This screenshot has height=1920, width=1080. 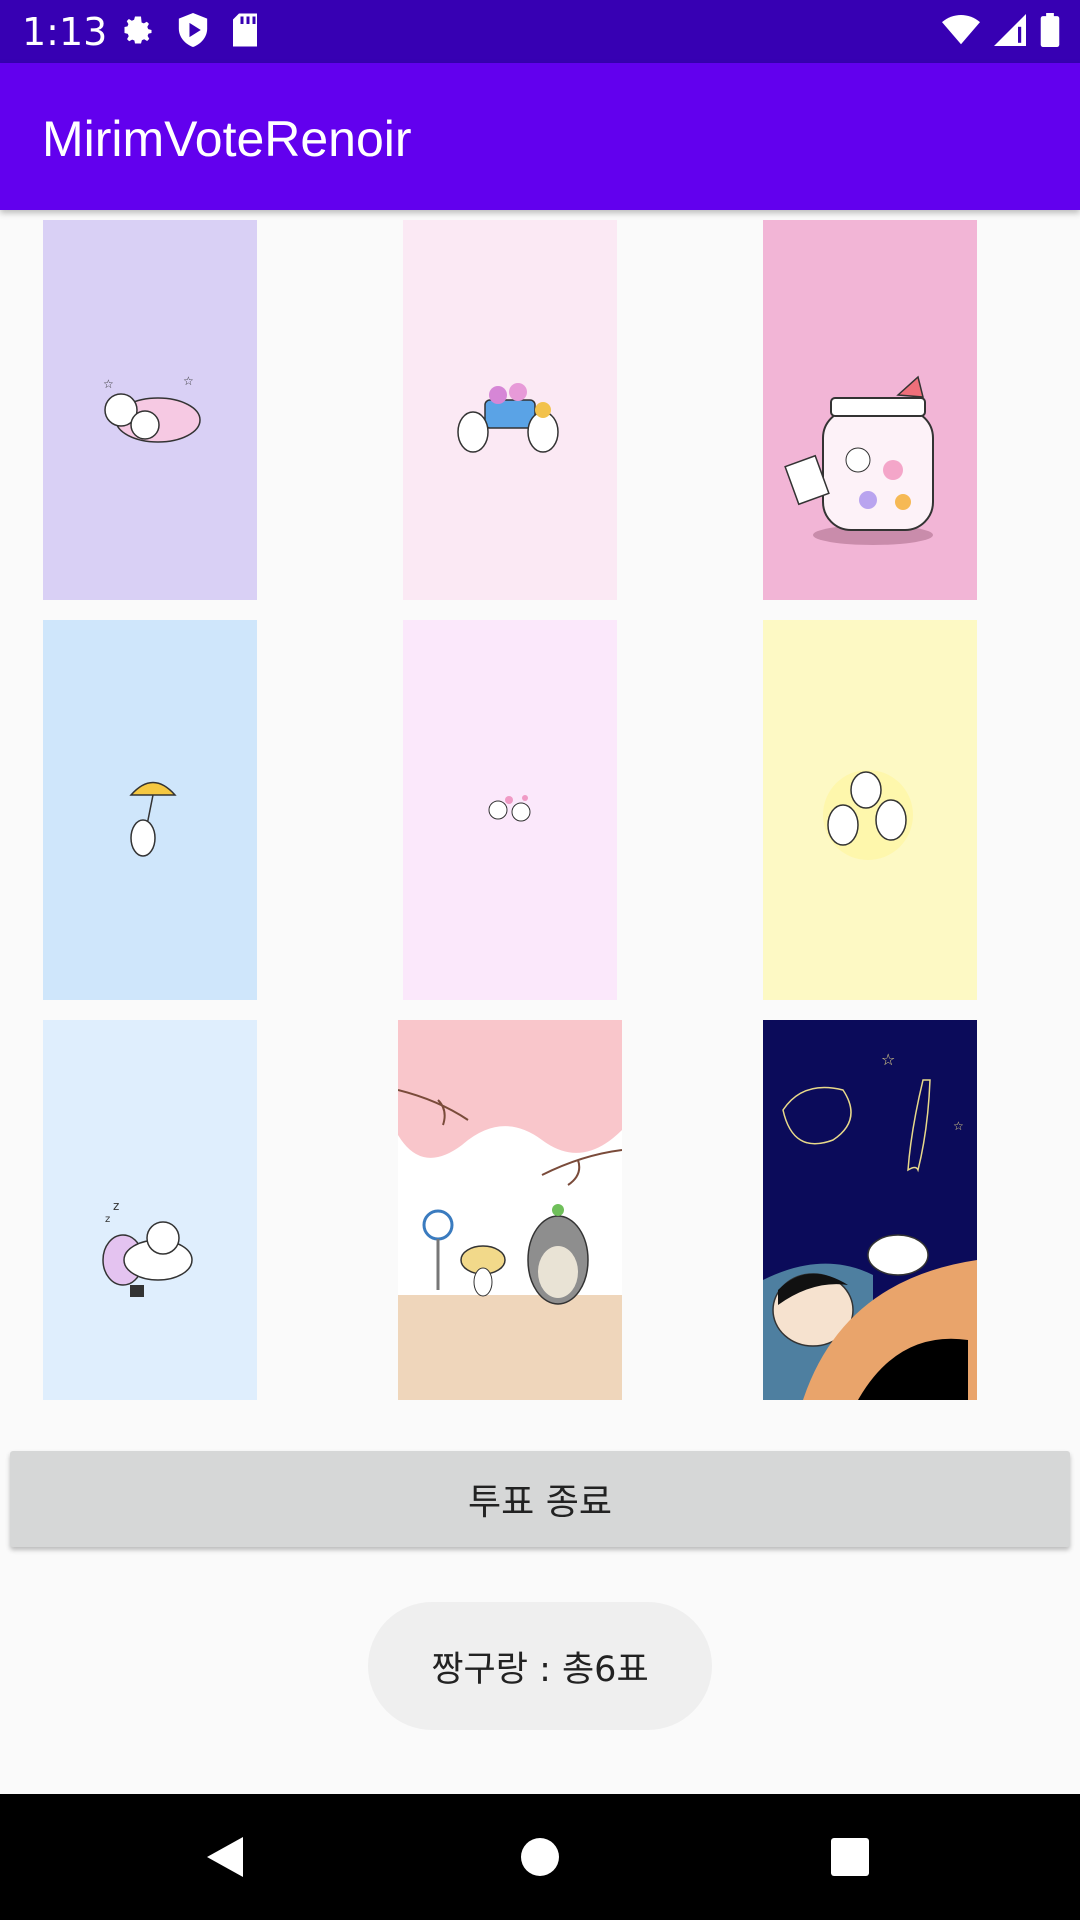 What do you see at coordinates (150, 410) in the screenshot?
I see `vote-image-1: ☆ ☆` at bounding box center [150, 410].